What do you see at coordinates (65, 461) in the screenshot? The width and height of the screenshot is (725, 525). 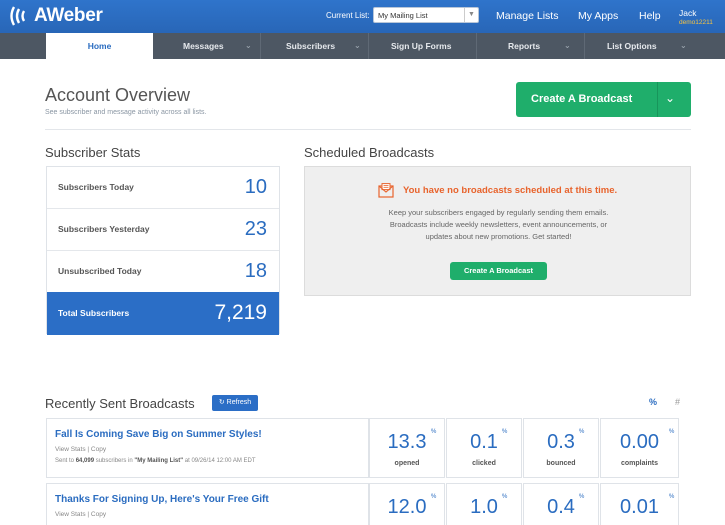 I see `sent-prefix: Sent to` at bounding box center [65, 461].